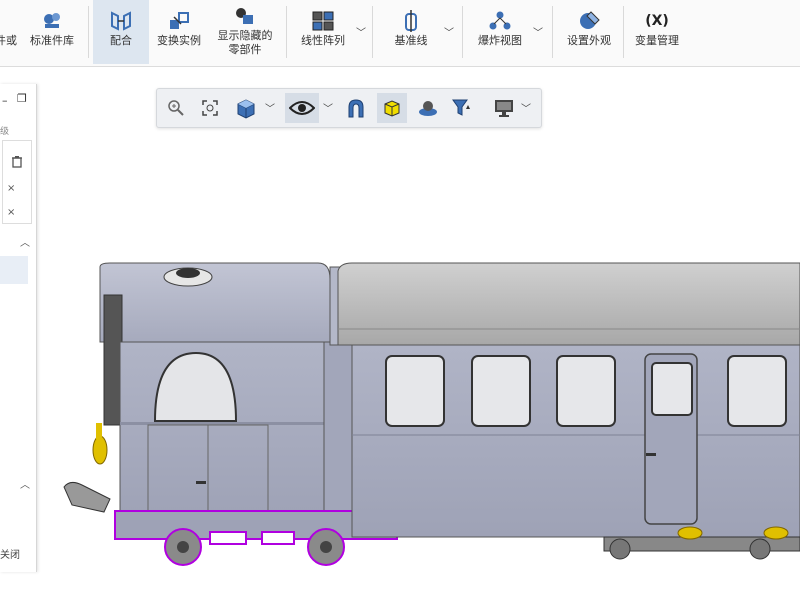 The width and height of the screenshot is (800, 604). What do you see at coordinates (245, 16) in the screenshot?
I see `show-hidden-icon` at bounding box center [245, 16].